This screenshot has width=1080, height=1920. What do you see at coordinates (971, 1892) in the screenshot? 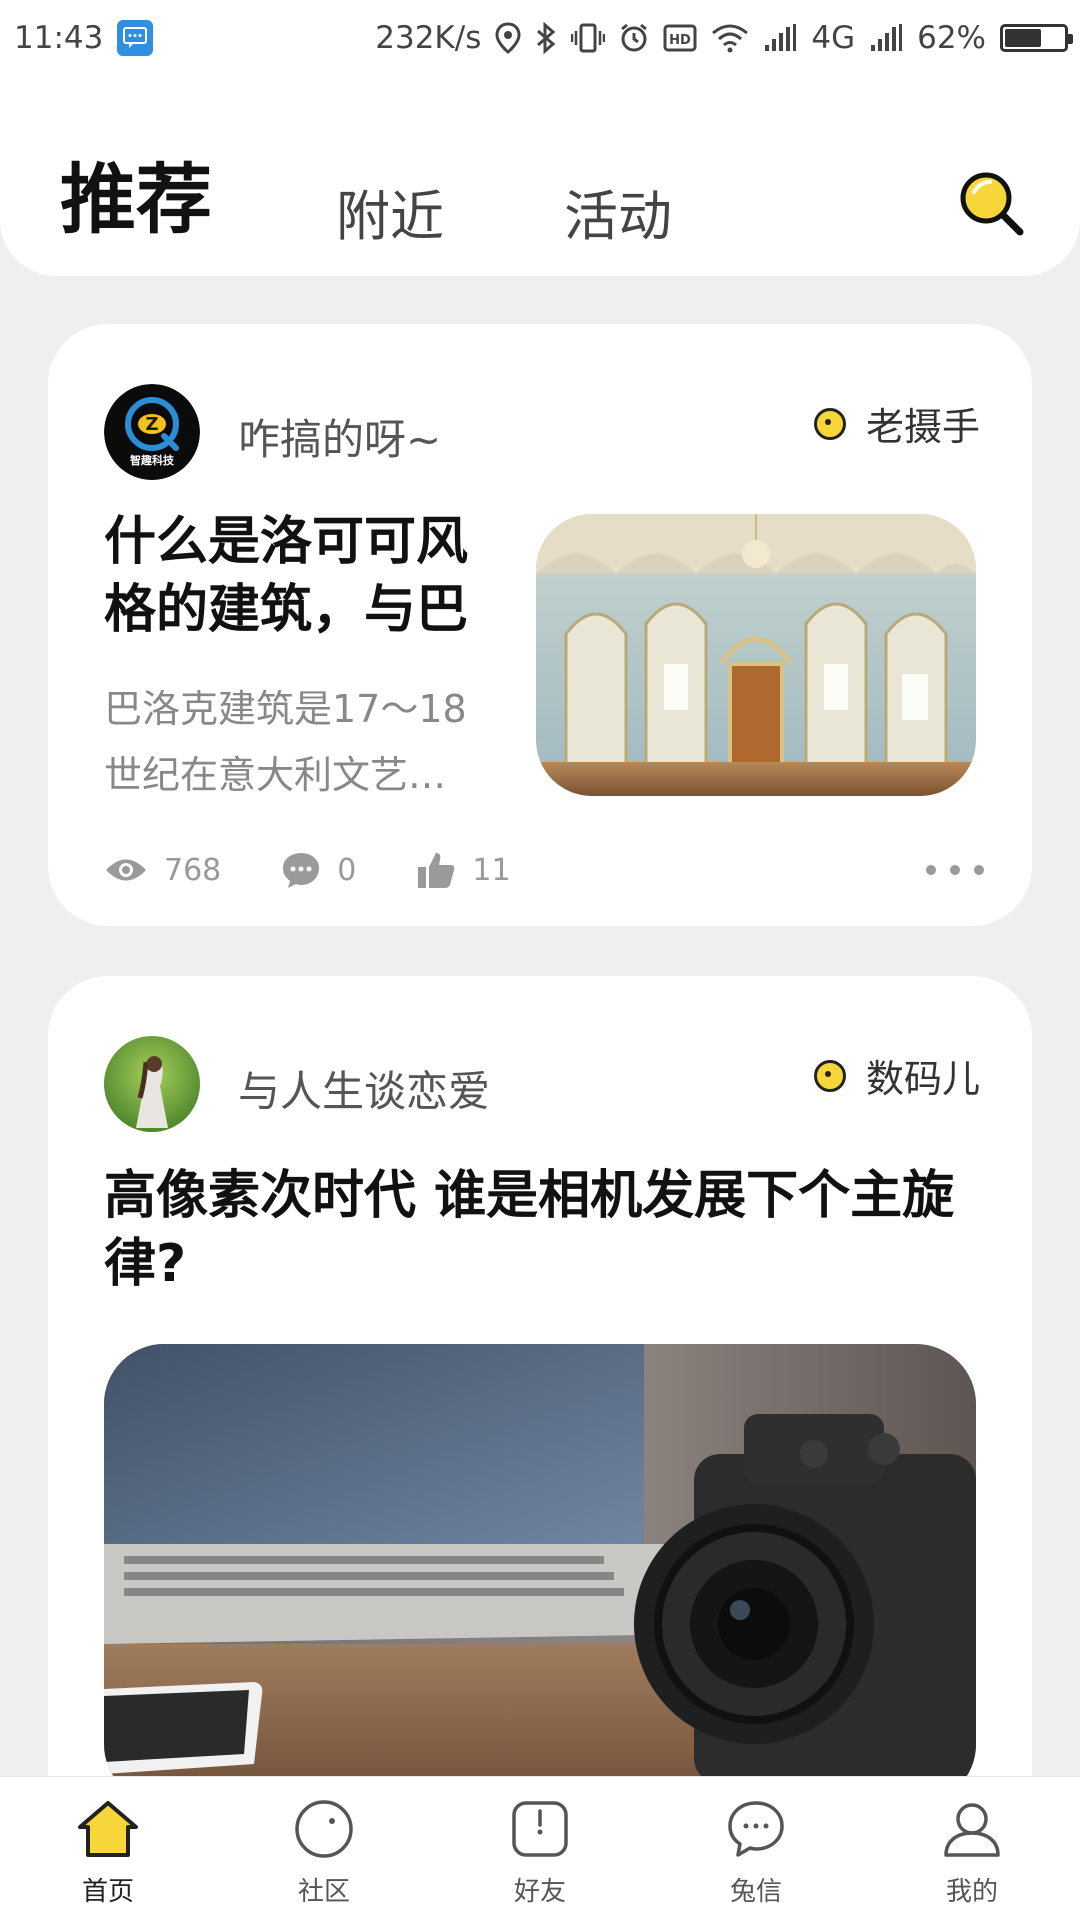
I see `nav-label: 我的` at bounding box center [971, 1892].